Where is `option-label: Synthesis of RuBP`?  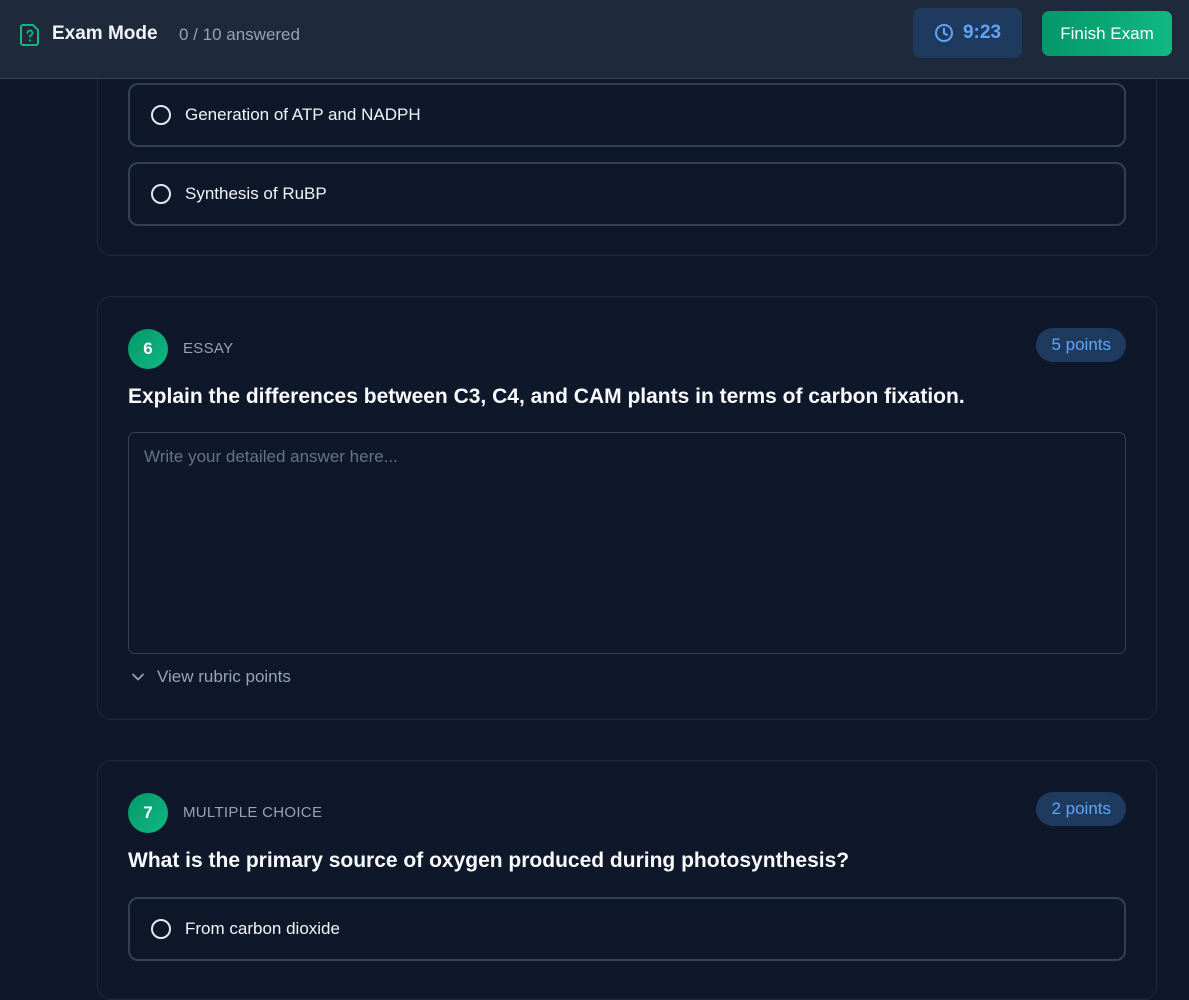 option-label: Synthesis of RuBP is located at coordinates (256, 193).